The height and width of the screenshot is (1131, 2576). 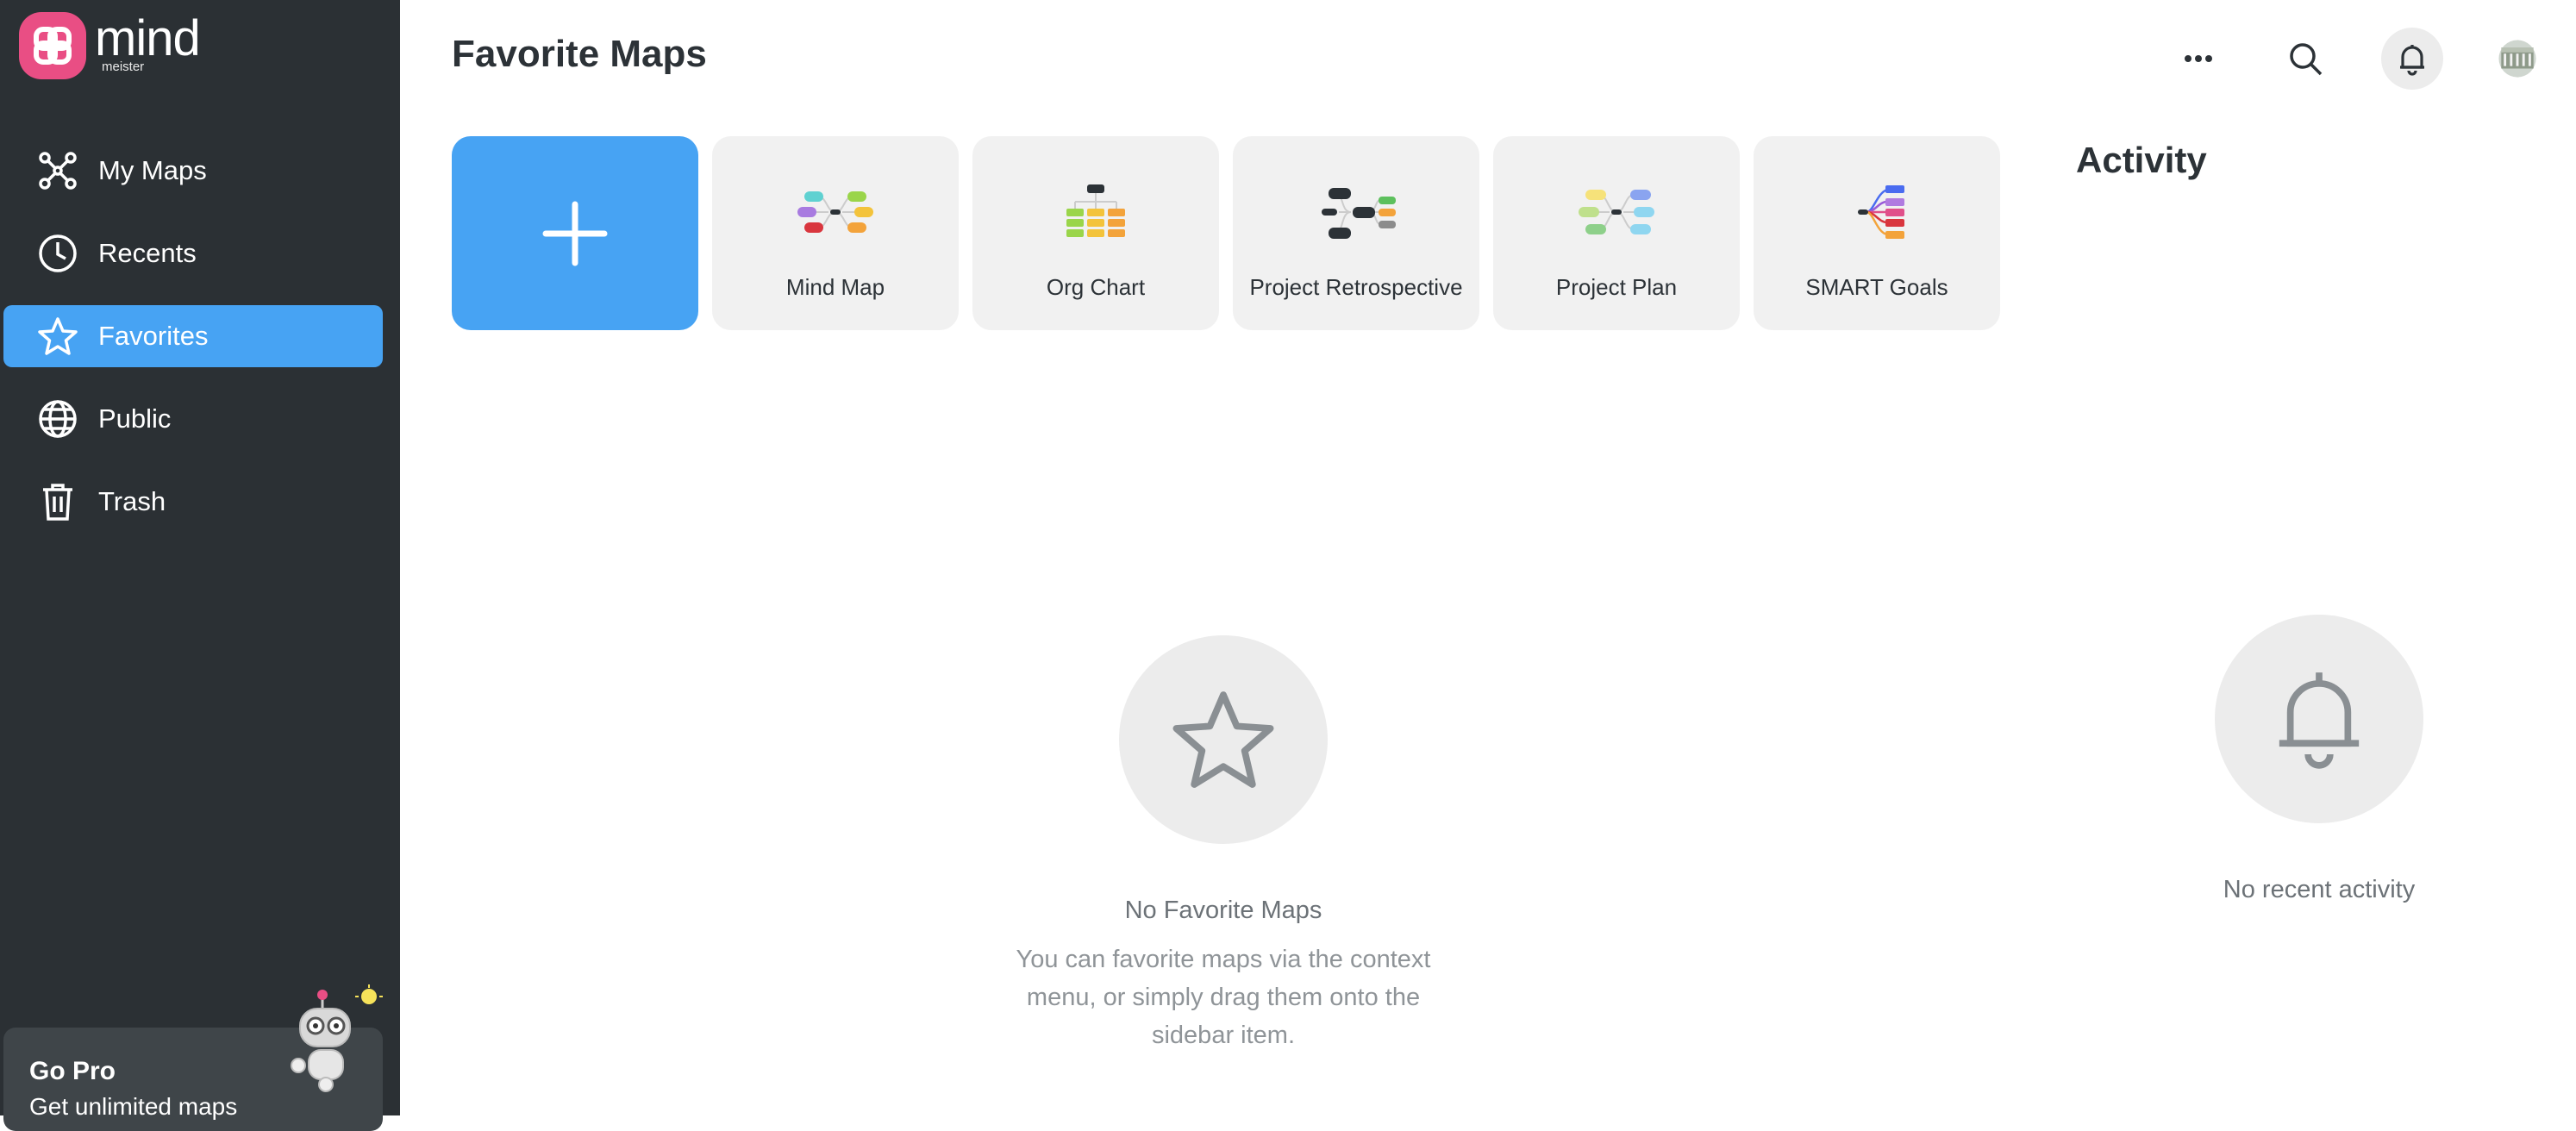 What do you see at coordinates (1359, 213) in the screenshot?
I see `retrospective-template-icon` at bounding box center [1359, 213].